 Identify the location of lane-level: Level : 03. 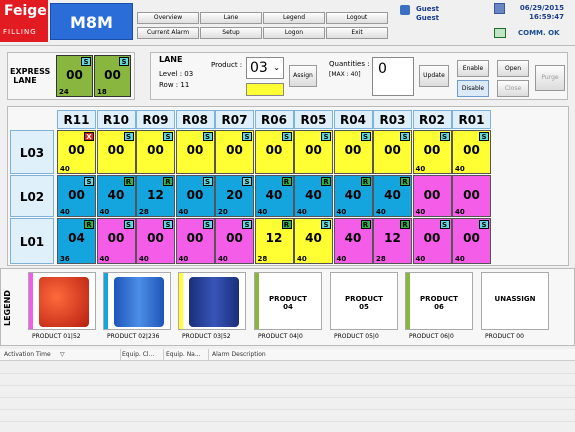
(176, 74).